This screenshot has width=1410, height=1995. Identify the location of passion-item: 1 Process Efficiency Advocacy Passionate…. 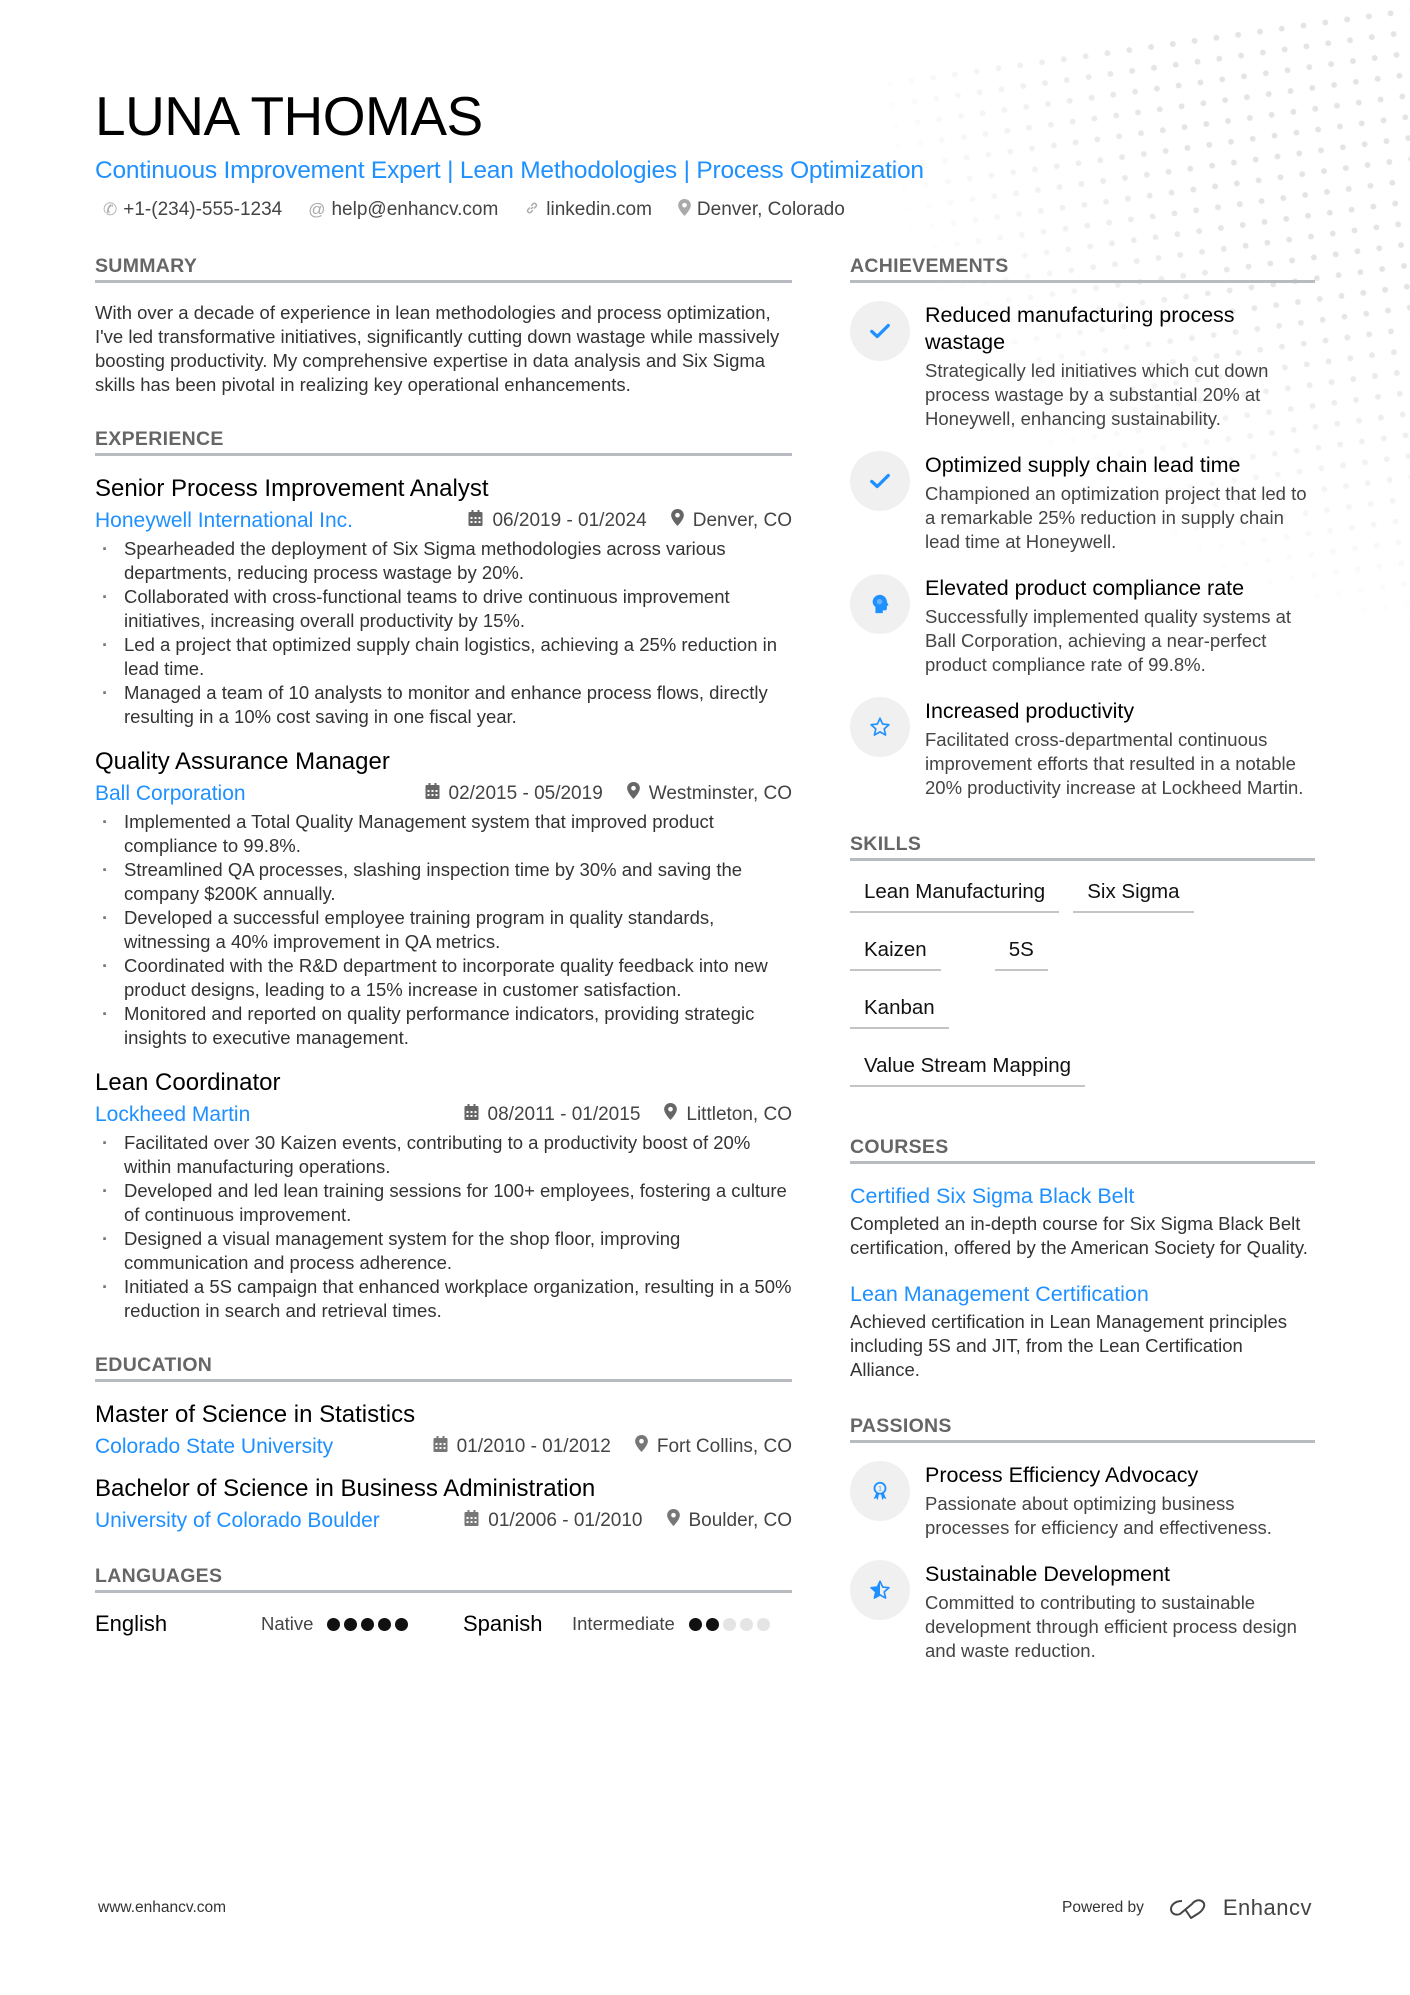
(1082, 1500).